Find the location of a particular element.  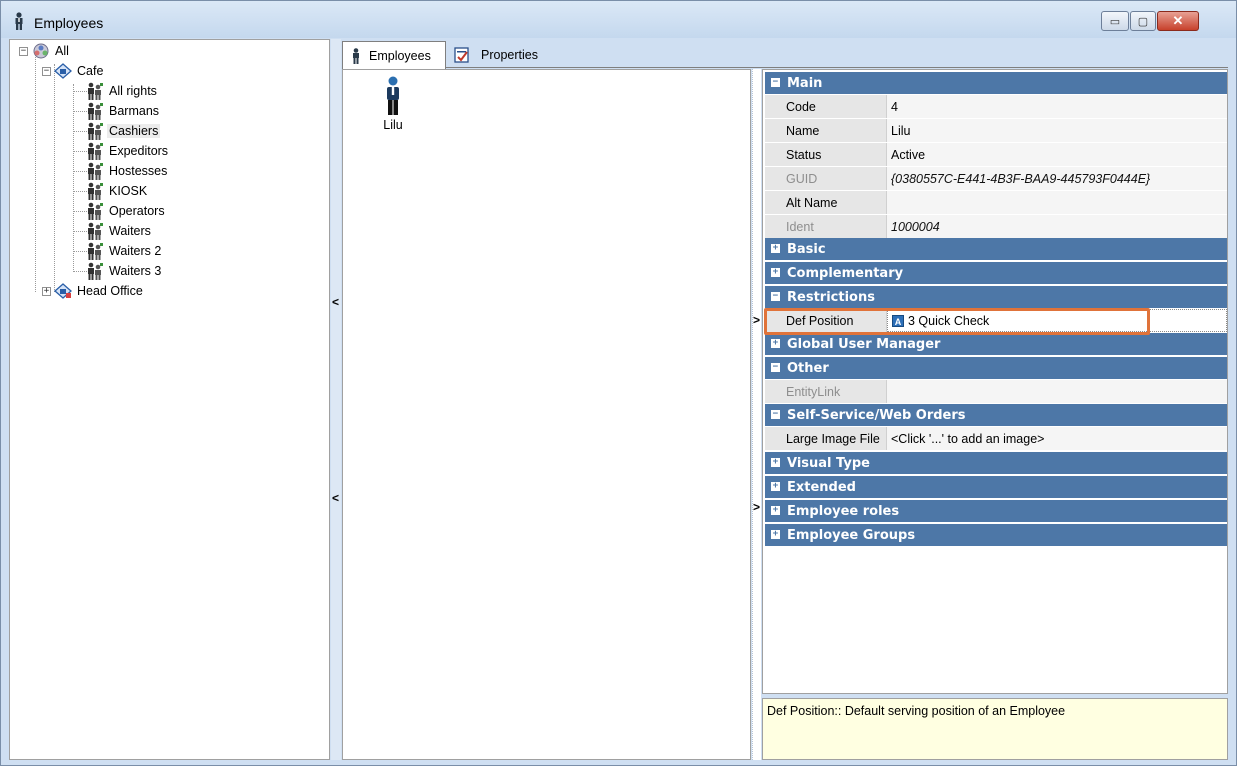

tab-label: Properties is located at coordinates (509, 54).